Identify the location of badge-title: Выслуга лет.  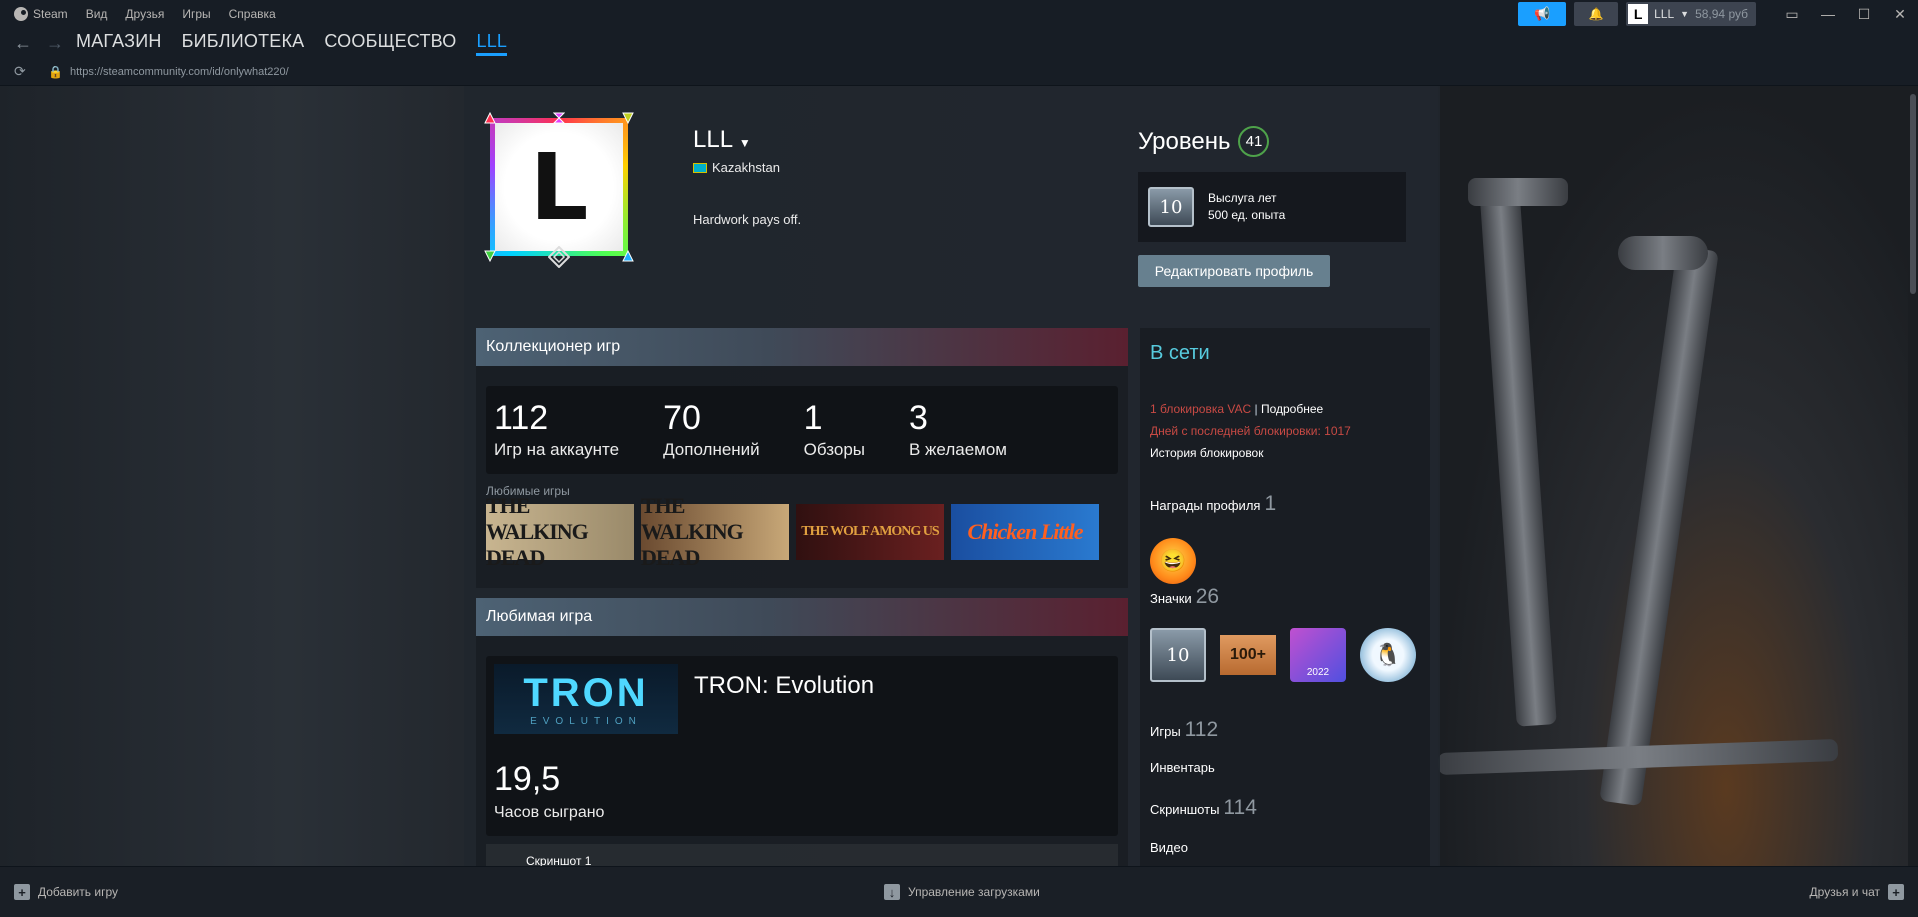
(1242, 198).